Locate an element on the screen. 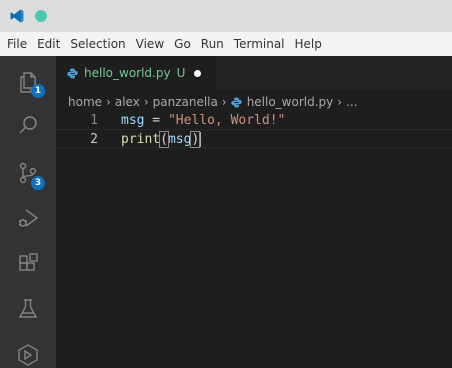 The height and width of the screenshot is (368, 452). extensions-icon is located at coordinates (28, 262).